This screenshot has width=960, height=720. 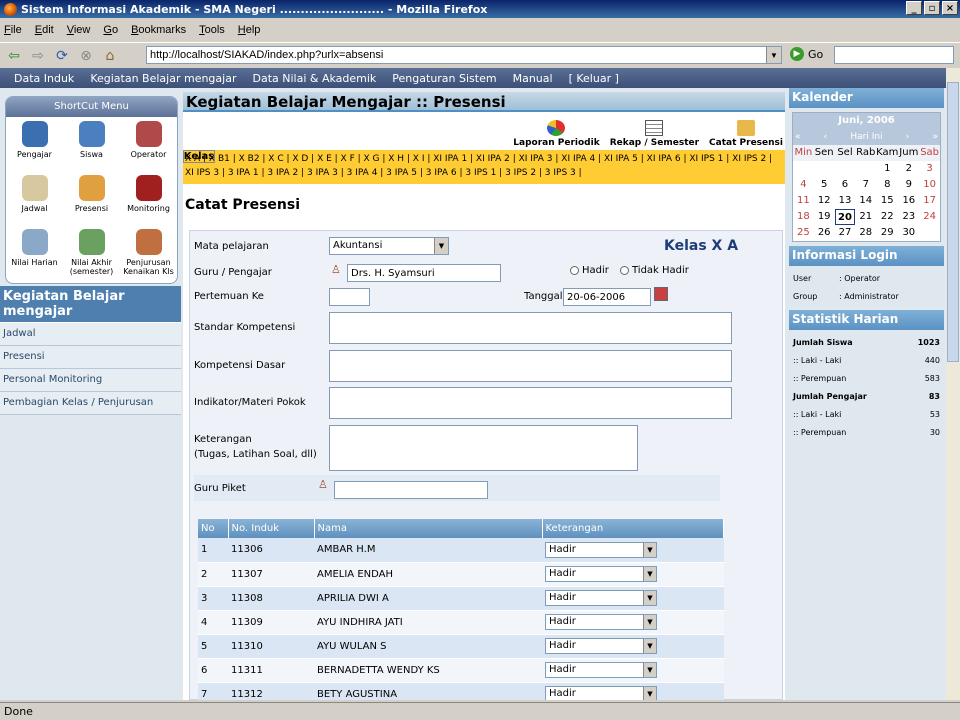 What do you see at coordinates (91, 200) in the screenshot?
I see `shortcut-item: Presensi` at bounding box center [91, 200].